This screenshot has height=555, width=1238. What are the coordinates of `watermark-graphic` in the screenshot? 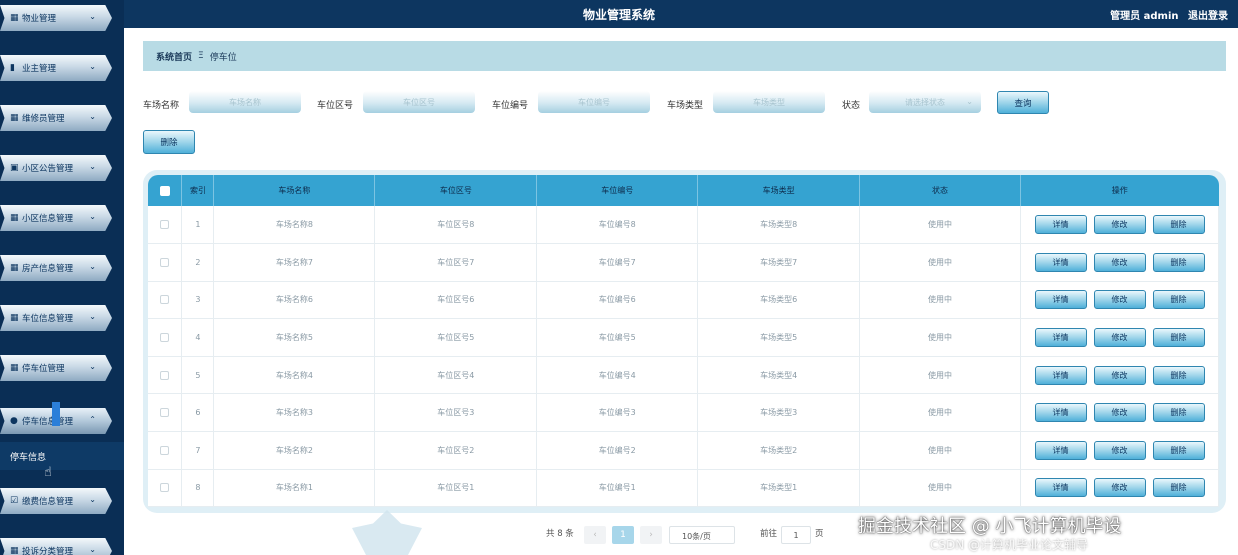 It's located at (387, 532).